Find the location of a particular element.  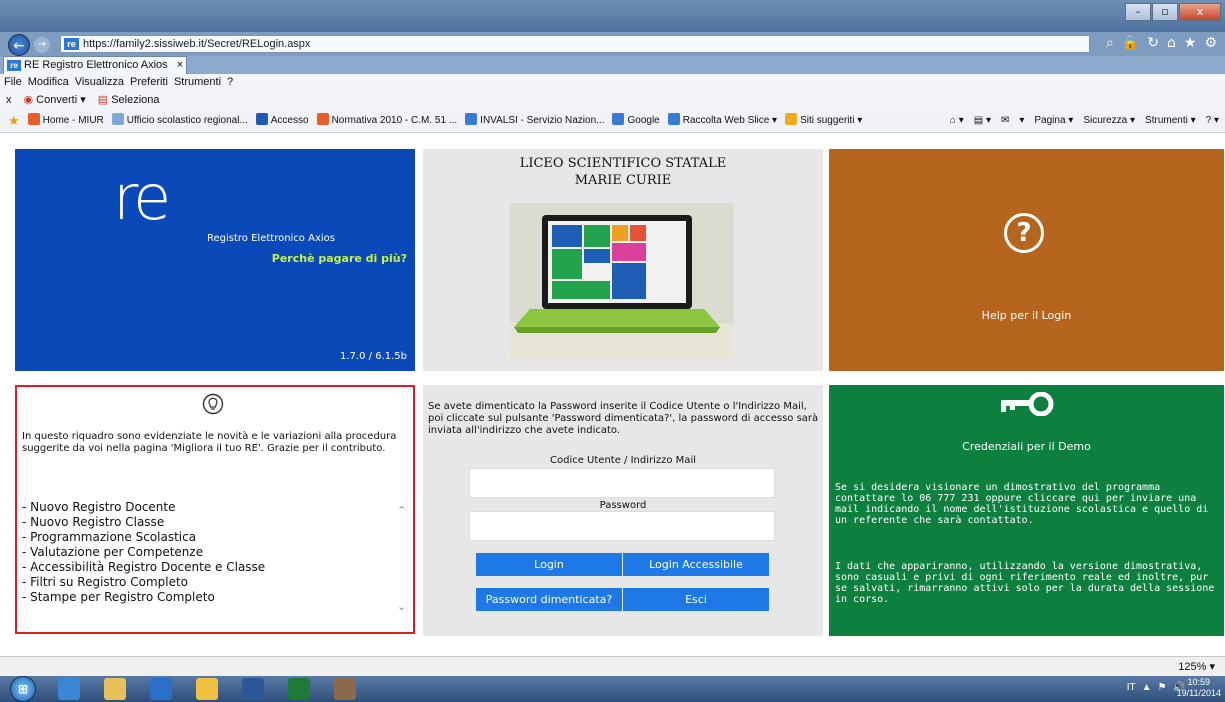

school-name: LICEO SCIENTIFICO STATALE MARIE CURIE is located at coordinates (623, 172).